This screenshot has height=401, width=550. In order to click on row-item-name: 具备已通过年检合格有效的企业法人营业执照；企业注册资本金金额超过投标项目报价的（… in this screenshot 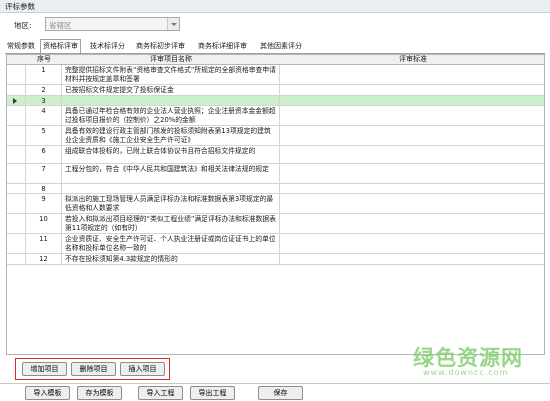, I will do `click(171, 115)`.